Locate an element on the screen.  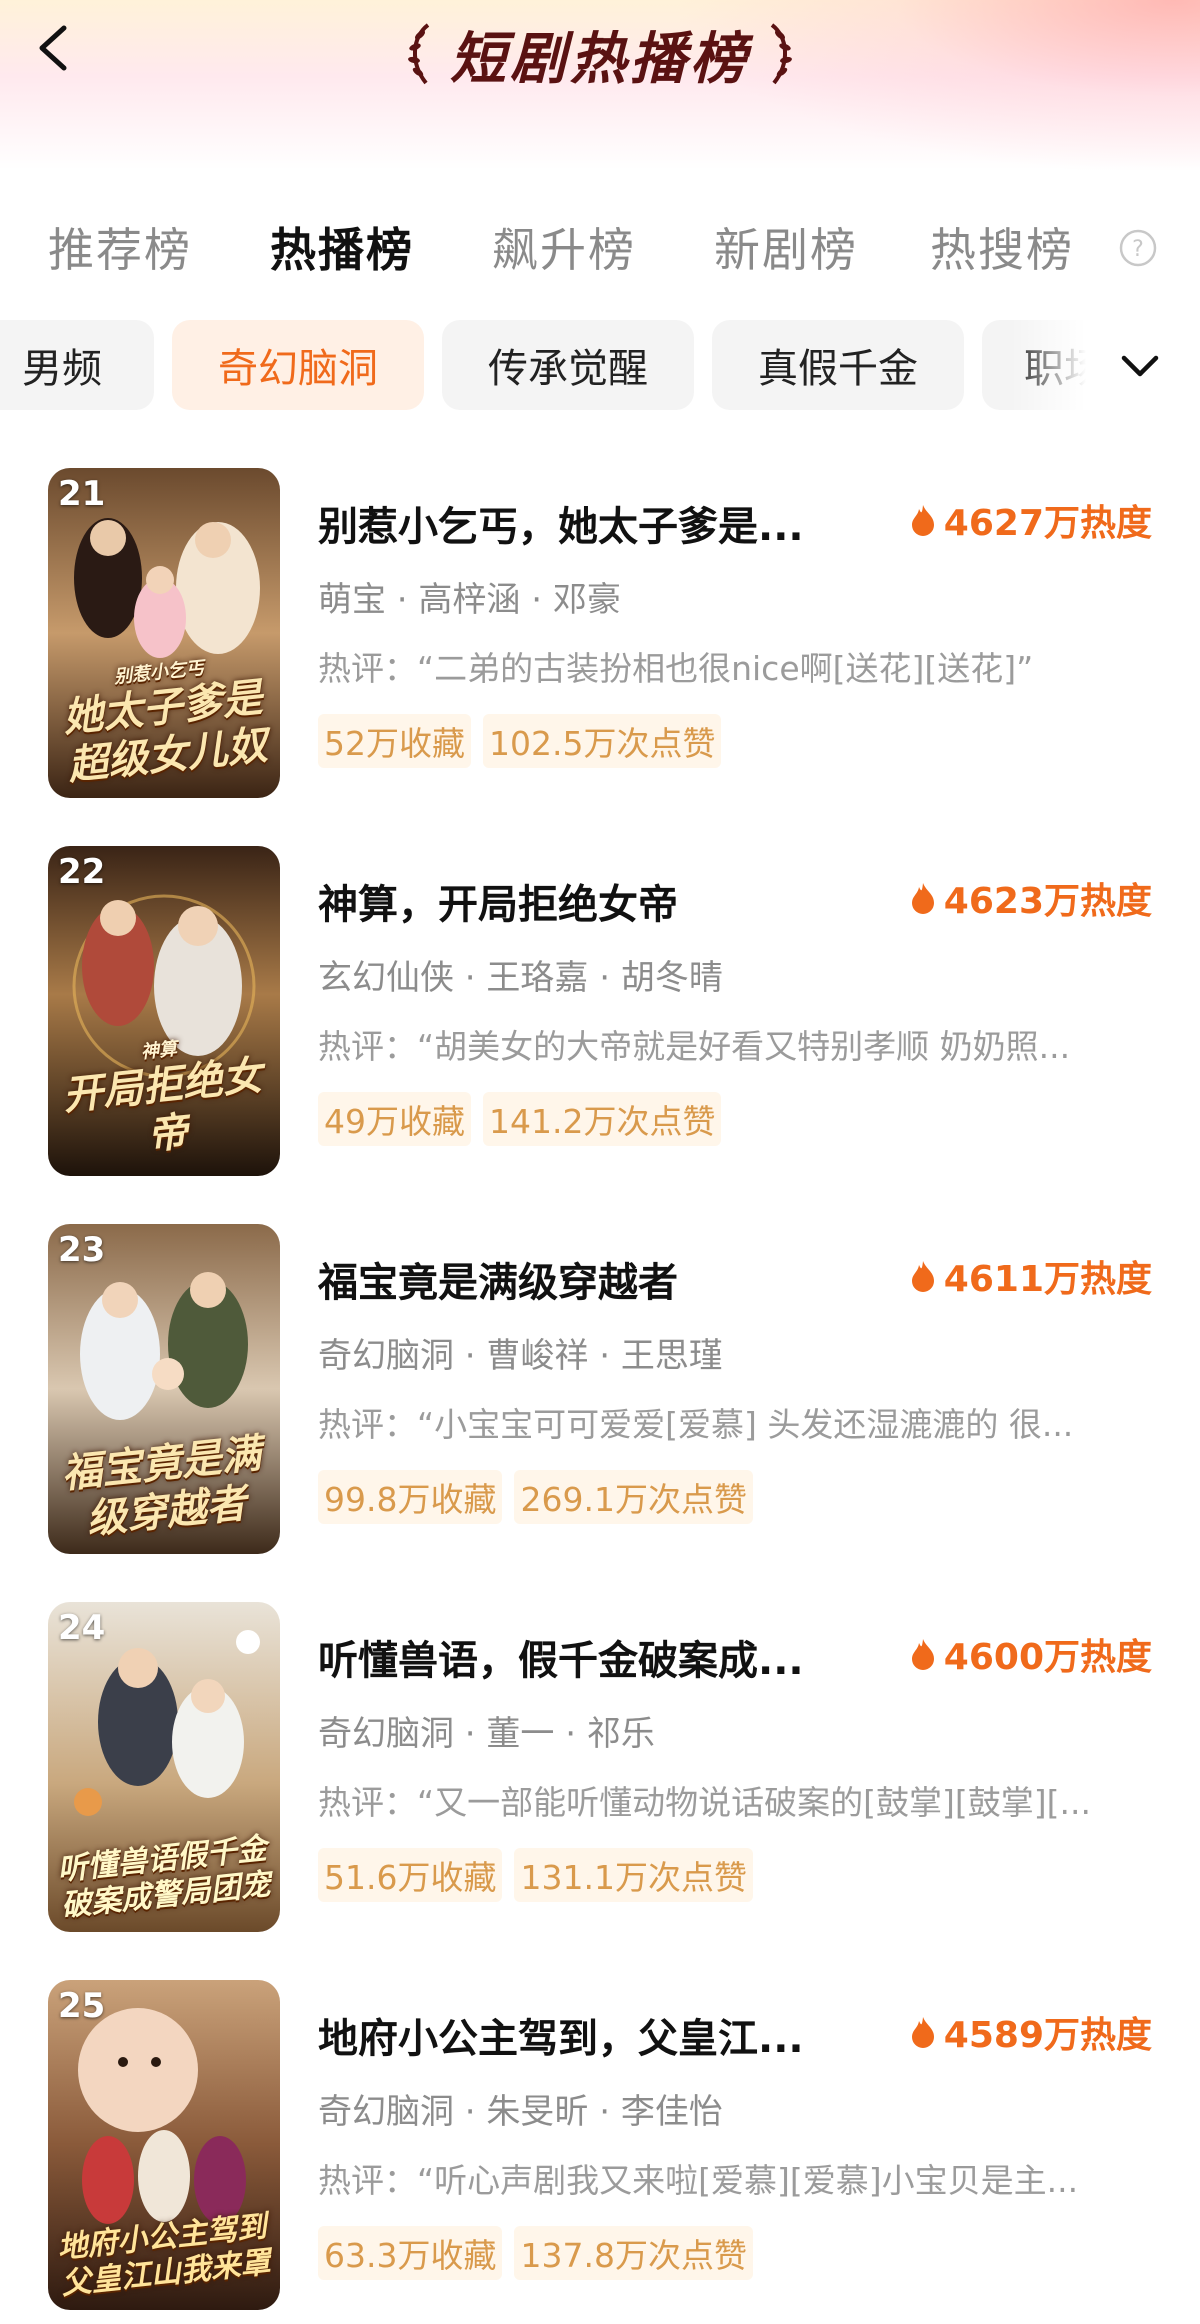
rank-number: 21 is located at coordinates (82, 494).